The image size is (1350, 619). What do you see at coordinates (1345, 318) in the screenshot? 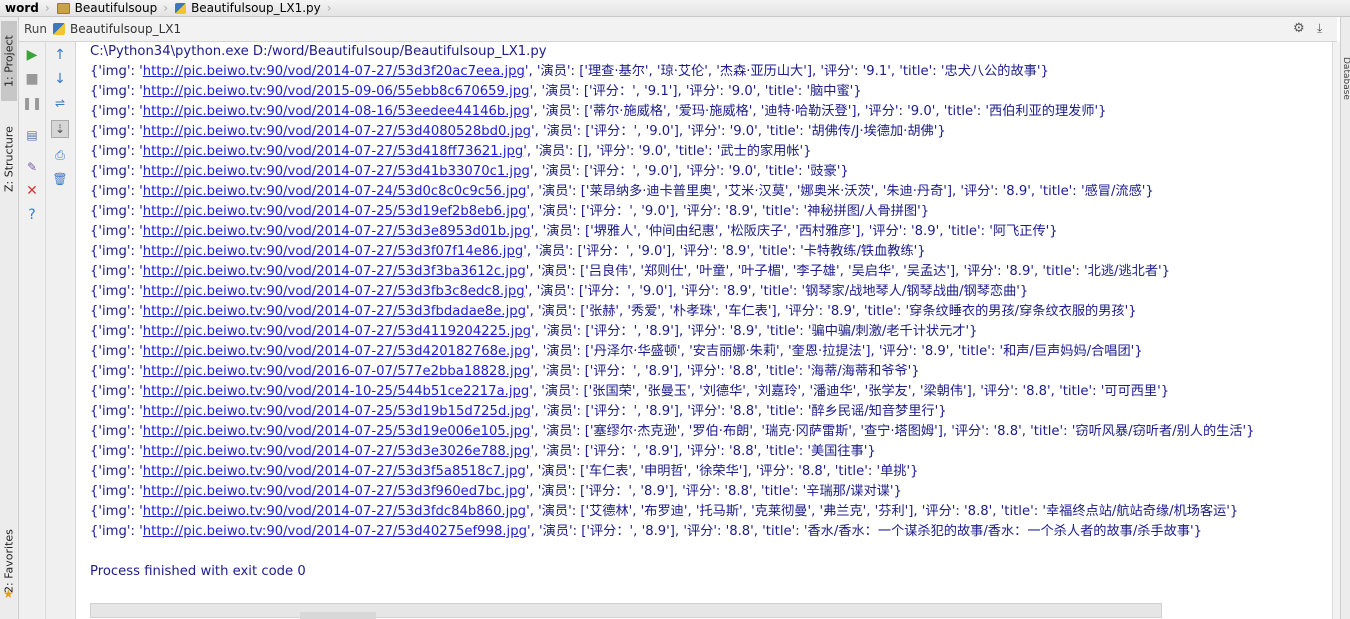
I see `right-tool-window-strip: Database` at bounding box center [1345, 318].